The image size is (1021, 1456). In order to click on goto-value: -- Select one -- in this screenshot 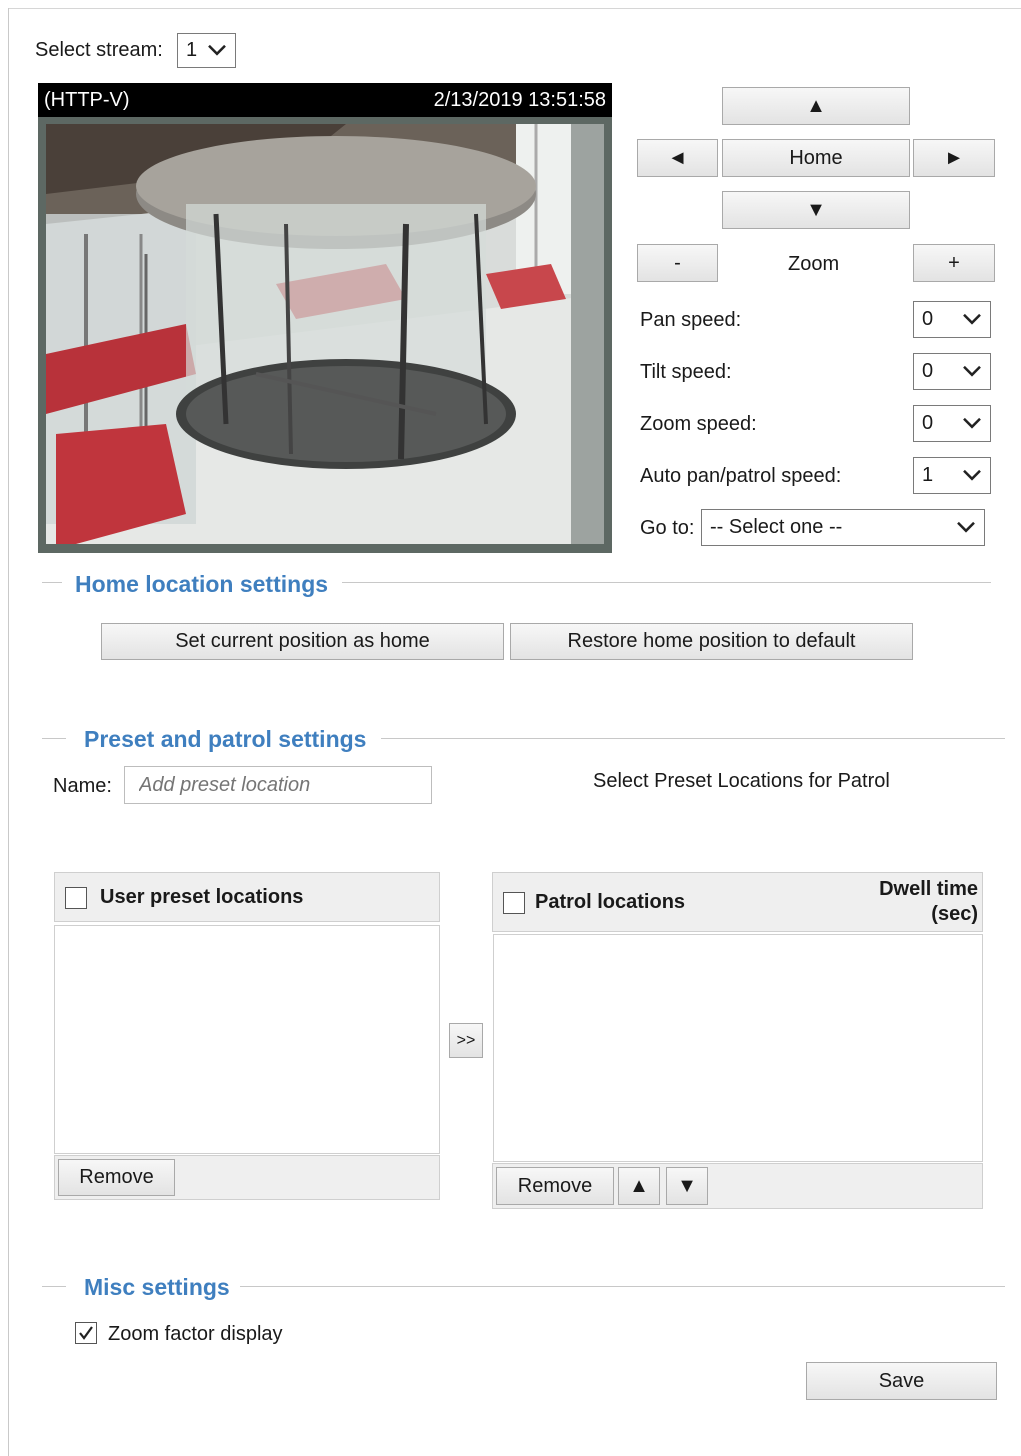, I will do `click(776, 527)`.